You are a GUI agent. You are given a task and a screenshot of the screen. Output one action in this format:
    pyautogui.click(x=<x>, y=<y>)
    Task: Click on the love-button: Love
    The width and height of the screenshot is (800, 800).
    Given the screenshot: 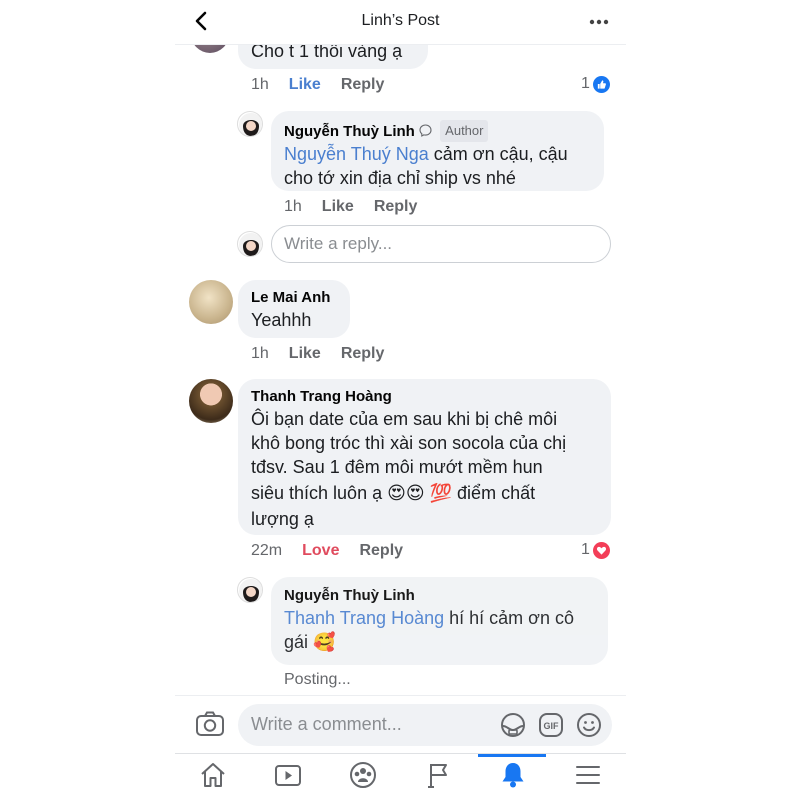 What is the action you would take?
    pyautogui.click(x=320, y=550)
    